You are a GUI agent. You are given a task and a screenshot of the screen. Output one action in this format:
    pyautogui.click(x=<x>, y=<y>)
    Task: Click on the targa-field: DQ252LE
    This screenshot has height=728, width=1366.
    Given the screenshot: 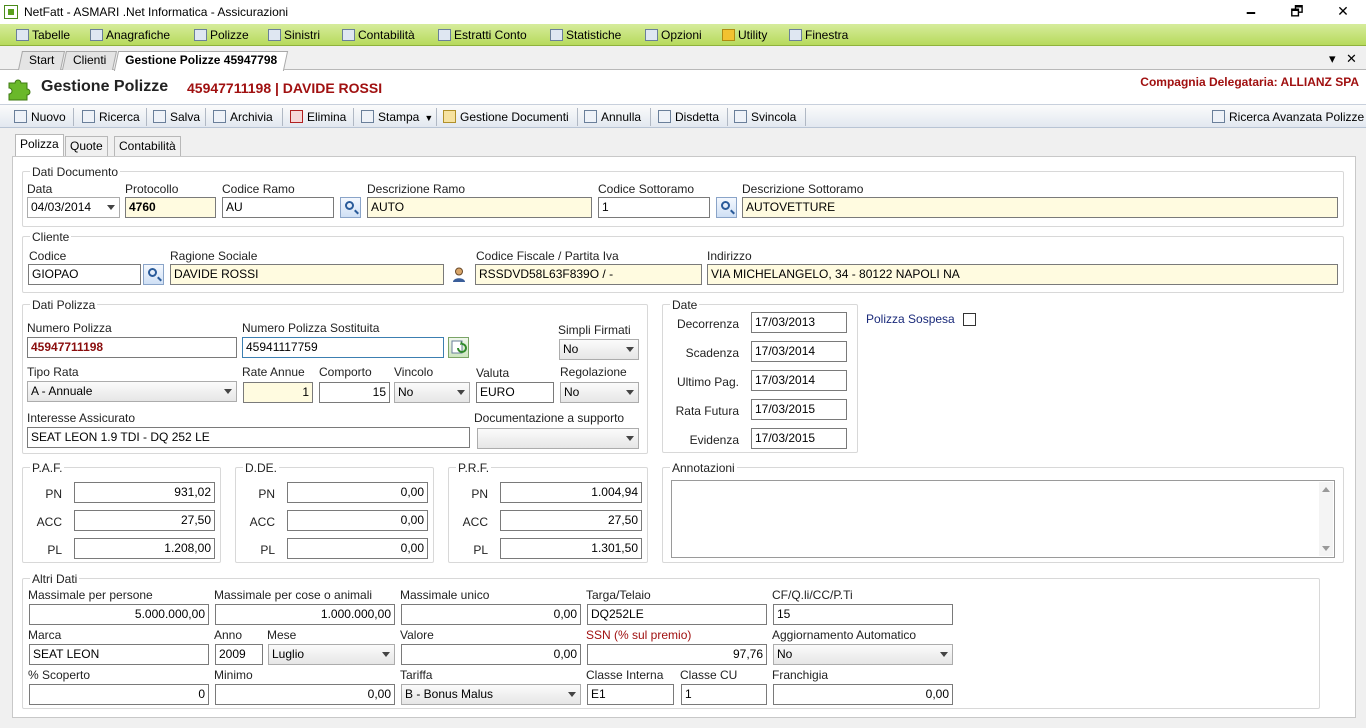 What is the action you would take?
    pyautogui.click(x=677, y=614)
    